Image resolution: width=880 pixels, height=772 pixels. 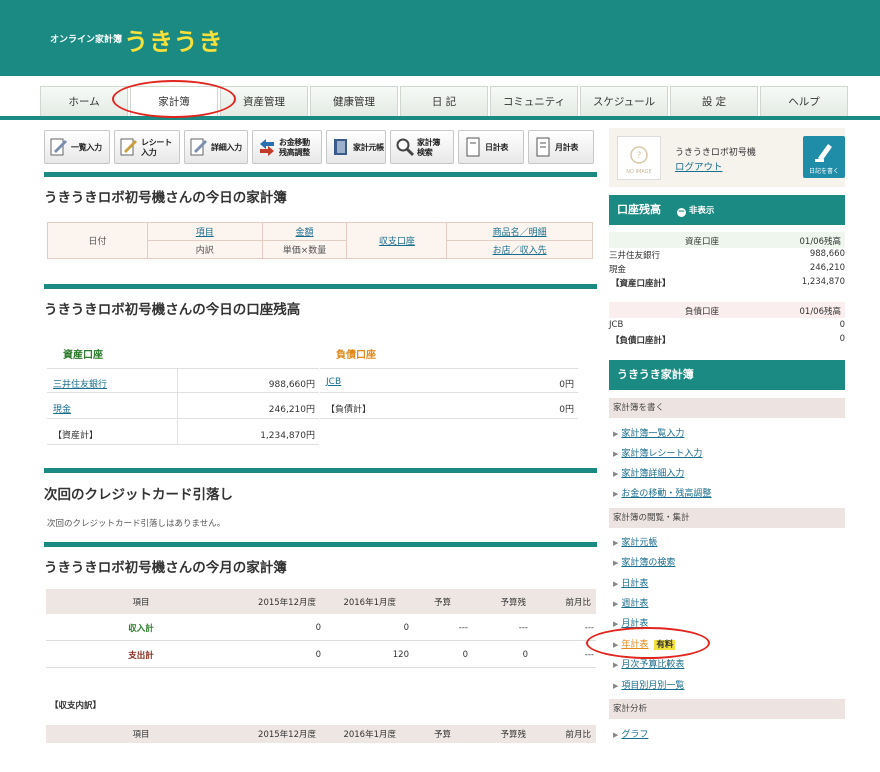 I want to click on credit-message: 次回のクレジットカード引落しはありません。, so click(x=136, y=524).